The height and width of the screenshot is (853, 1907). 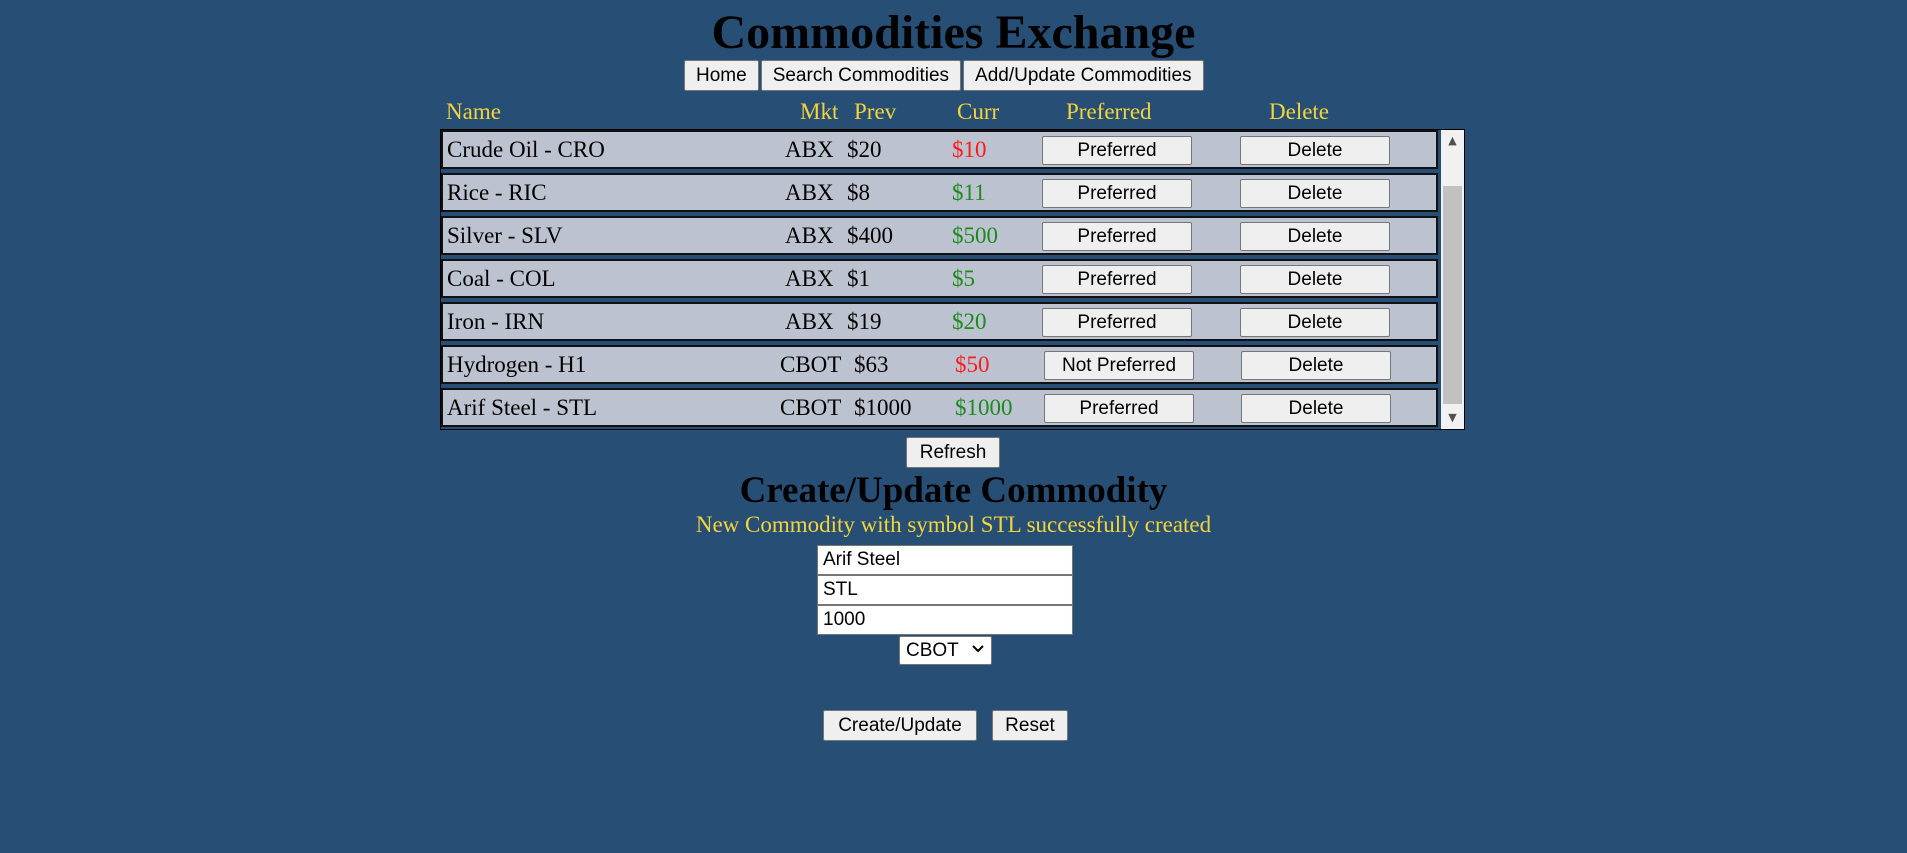 I want to click on commodity-name: Crude Oil - CRO, so click(x=526, y=149).